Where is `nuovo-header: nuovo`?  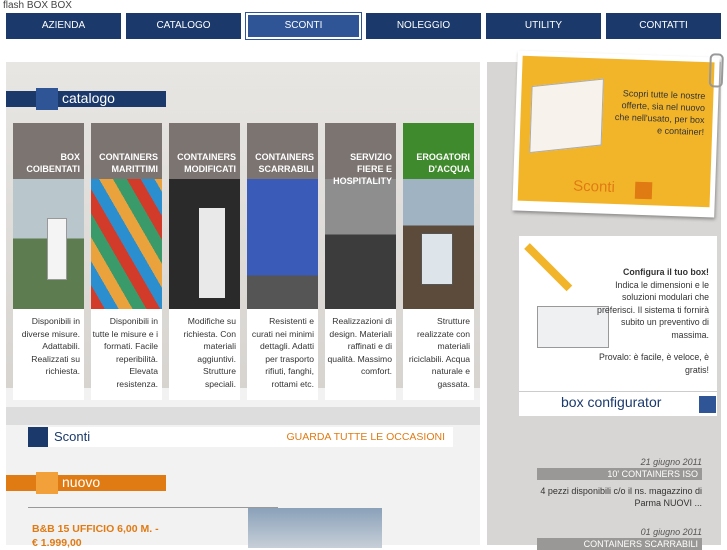
nuovo-header: nuovo is located at coordinates (86, 483).